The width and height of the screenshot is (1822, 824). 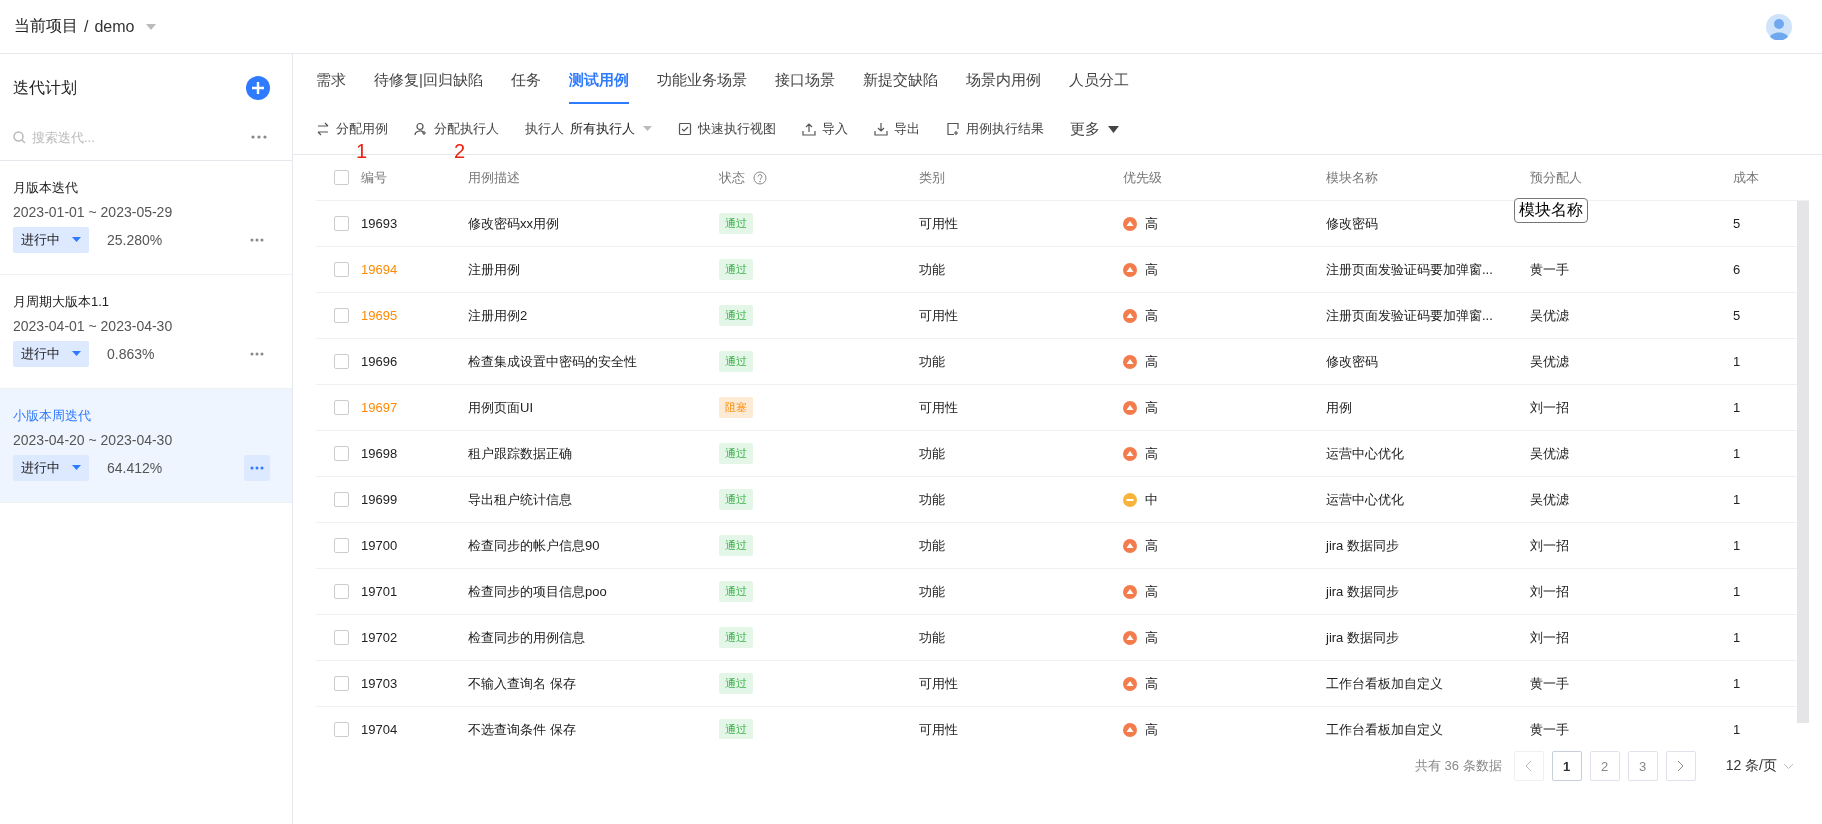 I want to click on case-id: 19693, so click(x=379, y=223).